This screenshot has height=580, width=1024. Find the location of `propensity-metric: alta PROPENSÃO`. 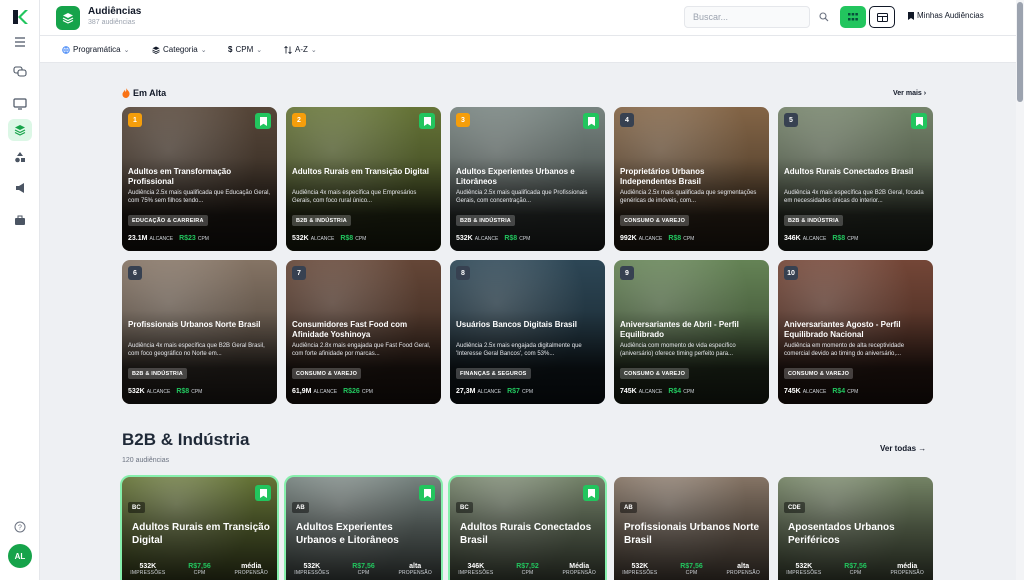

propensity-metric: alta PROPENSÃO is located at coordinates (415, 569).